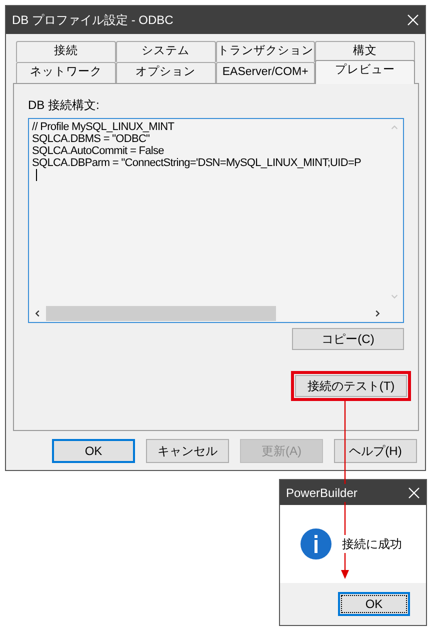 The width and height of the screenshot is (436, 633). Describe the element at coordinates (348, 339) in the screenshot. I see `copy-button: コピー(C)` at that location.